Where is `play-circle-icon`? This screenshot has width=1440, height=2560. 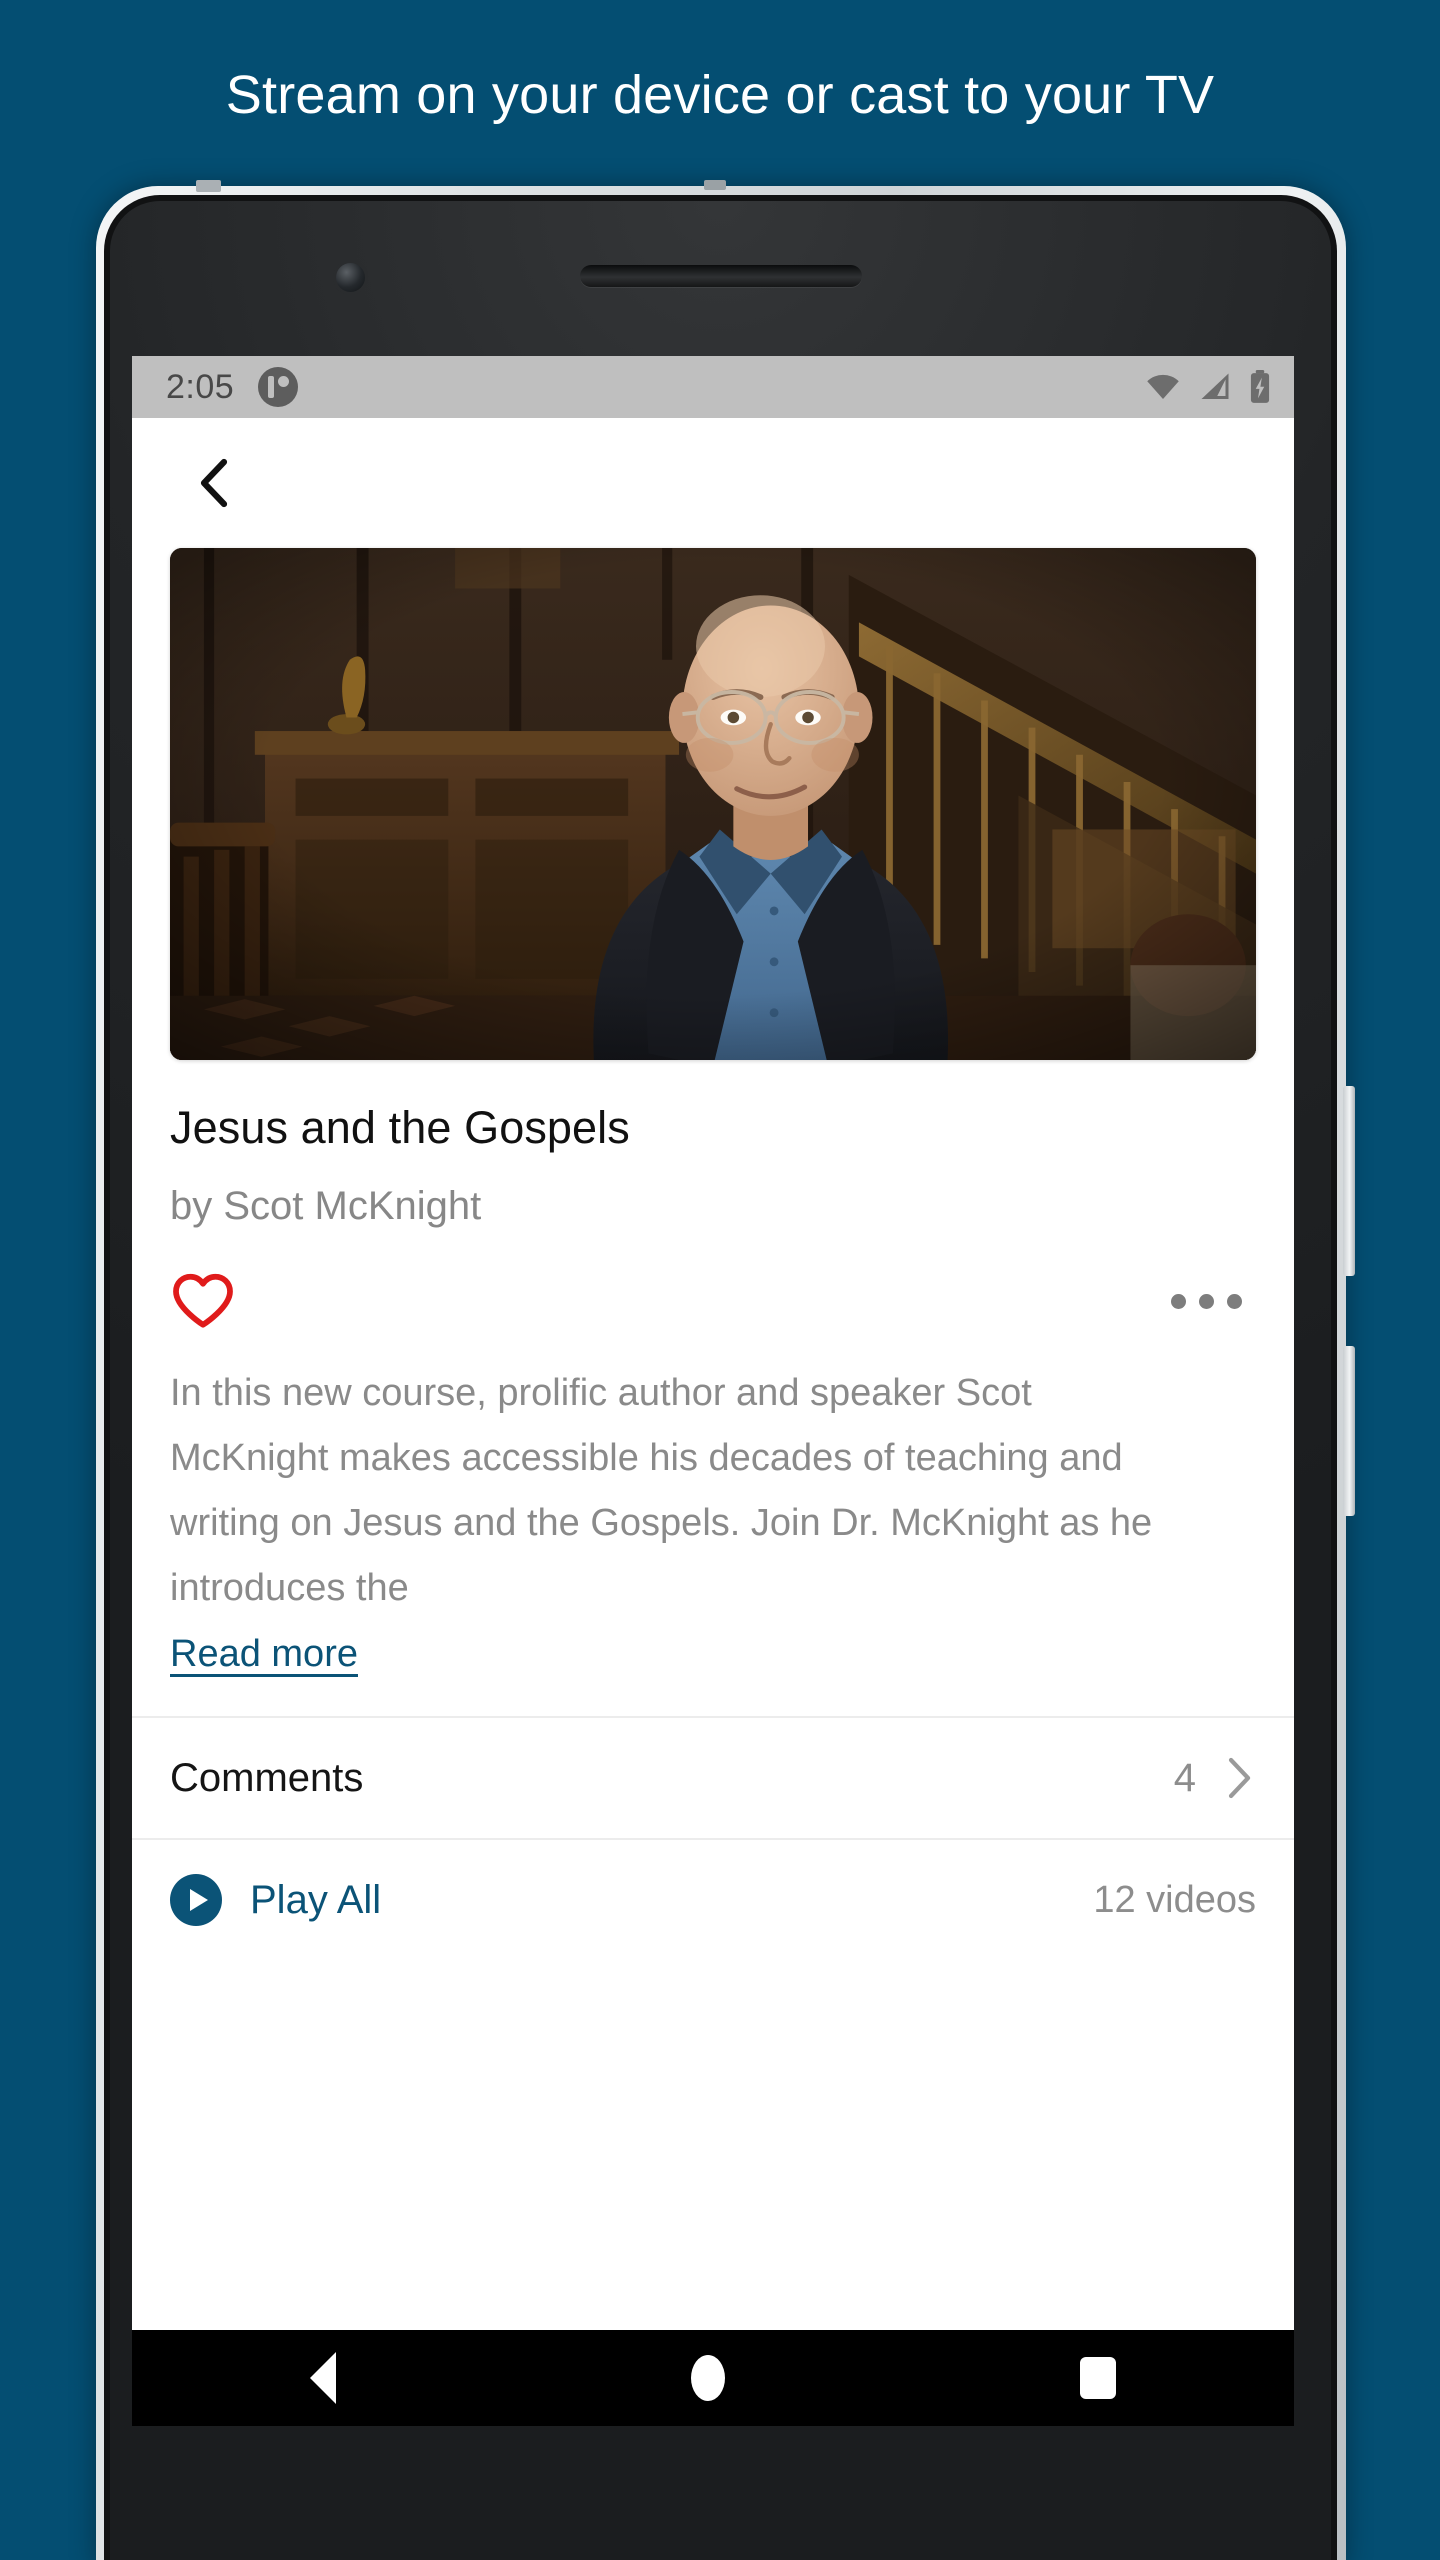 play-circle-icon is located at coordinates (196, 1900).